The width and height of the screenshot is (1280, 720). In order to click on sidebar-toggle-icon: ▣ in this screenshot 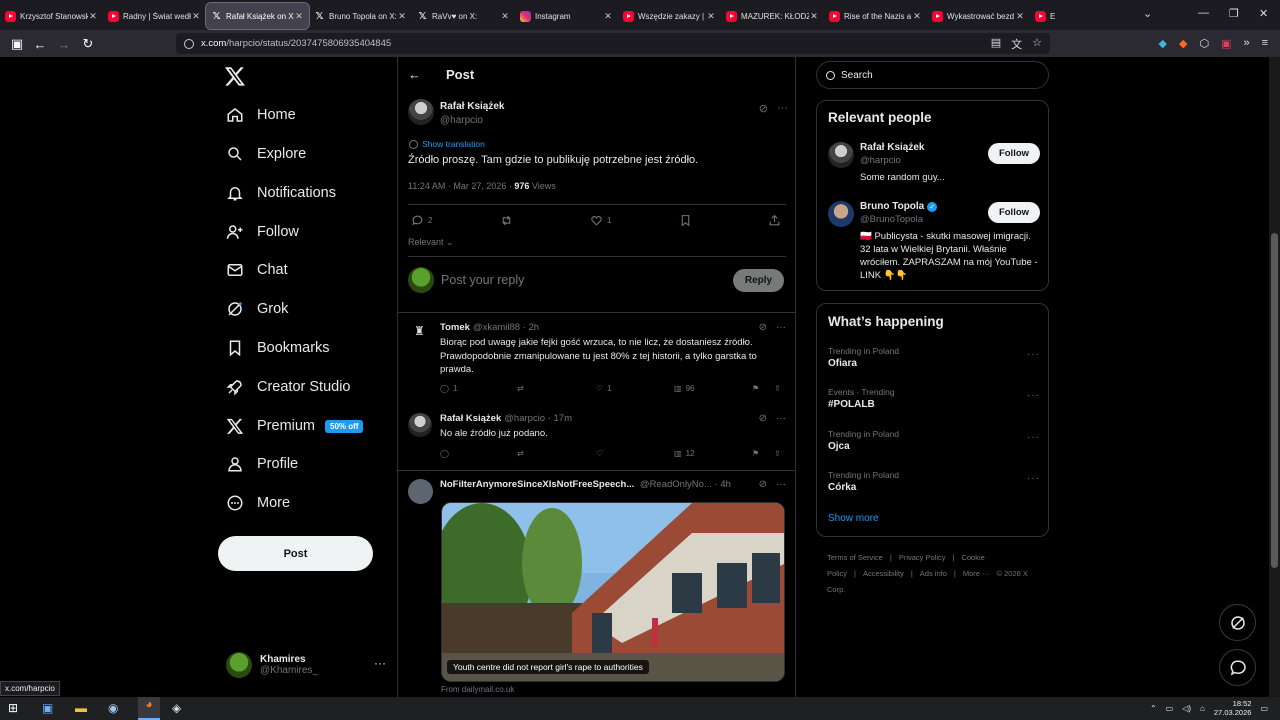, I will do `click(17, 44)`.